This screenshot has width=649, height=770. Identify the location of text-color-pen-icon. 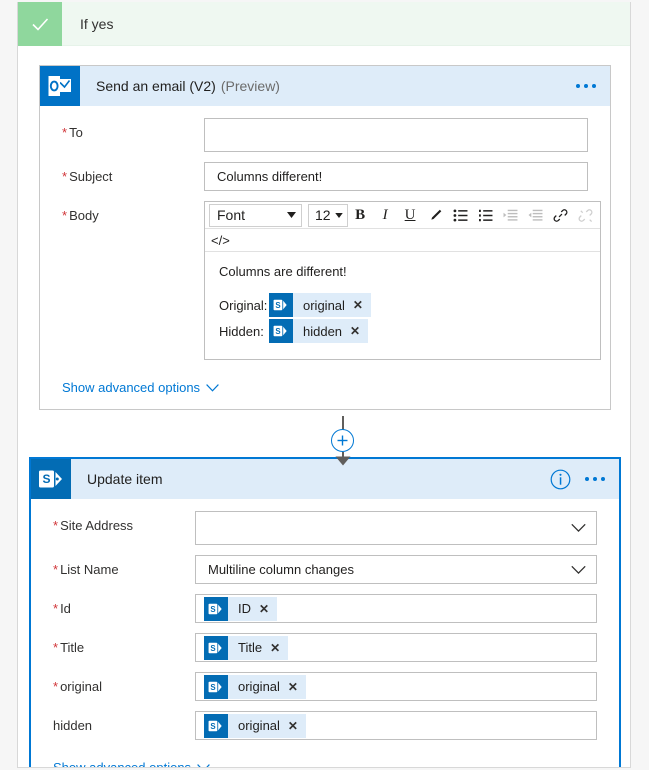
(435, 215).